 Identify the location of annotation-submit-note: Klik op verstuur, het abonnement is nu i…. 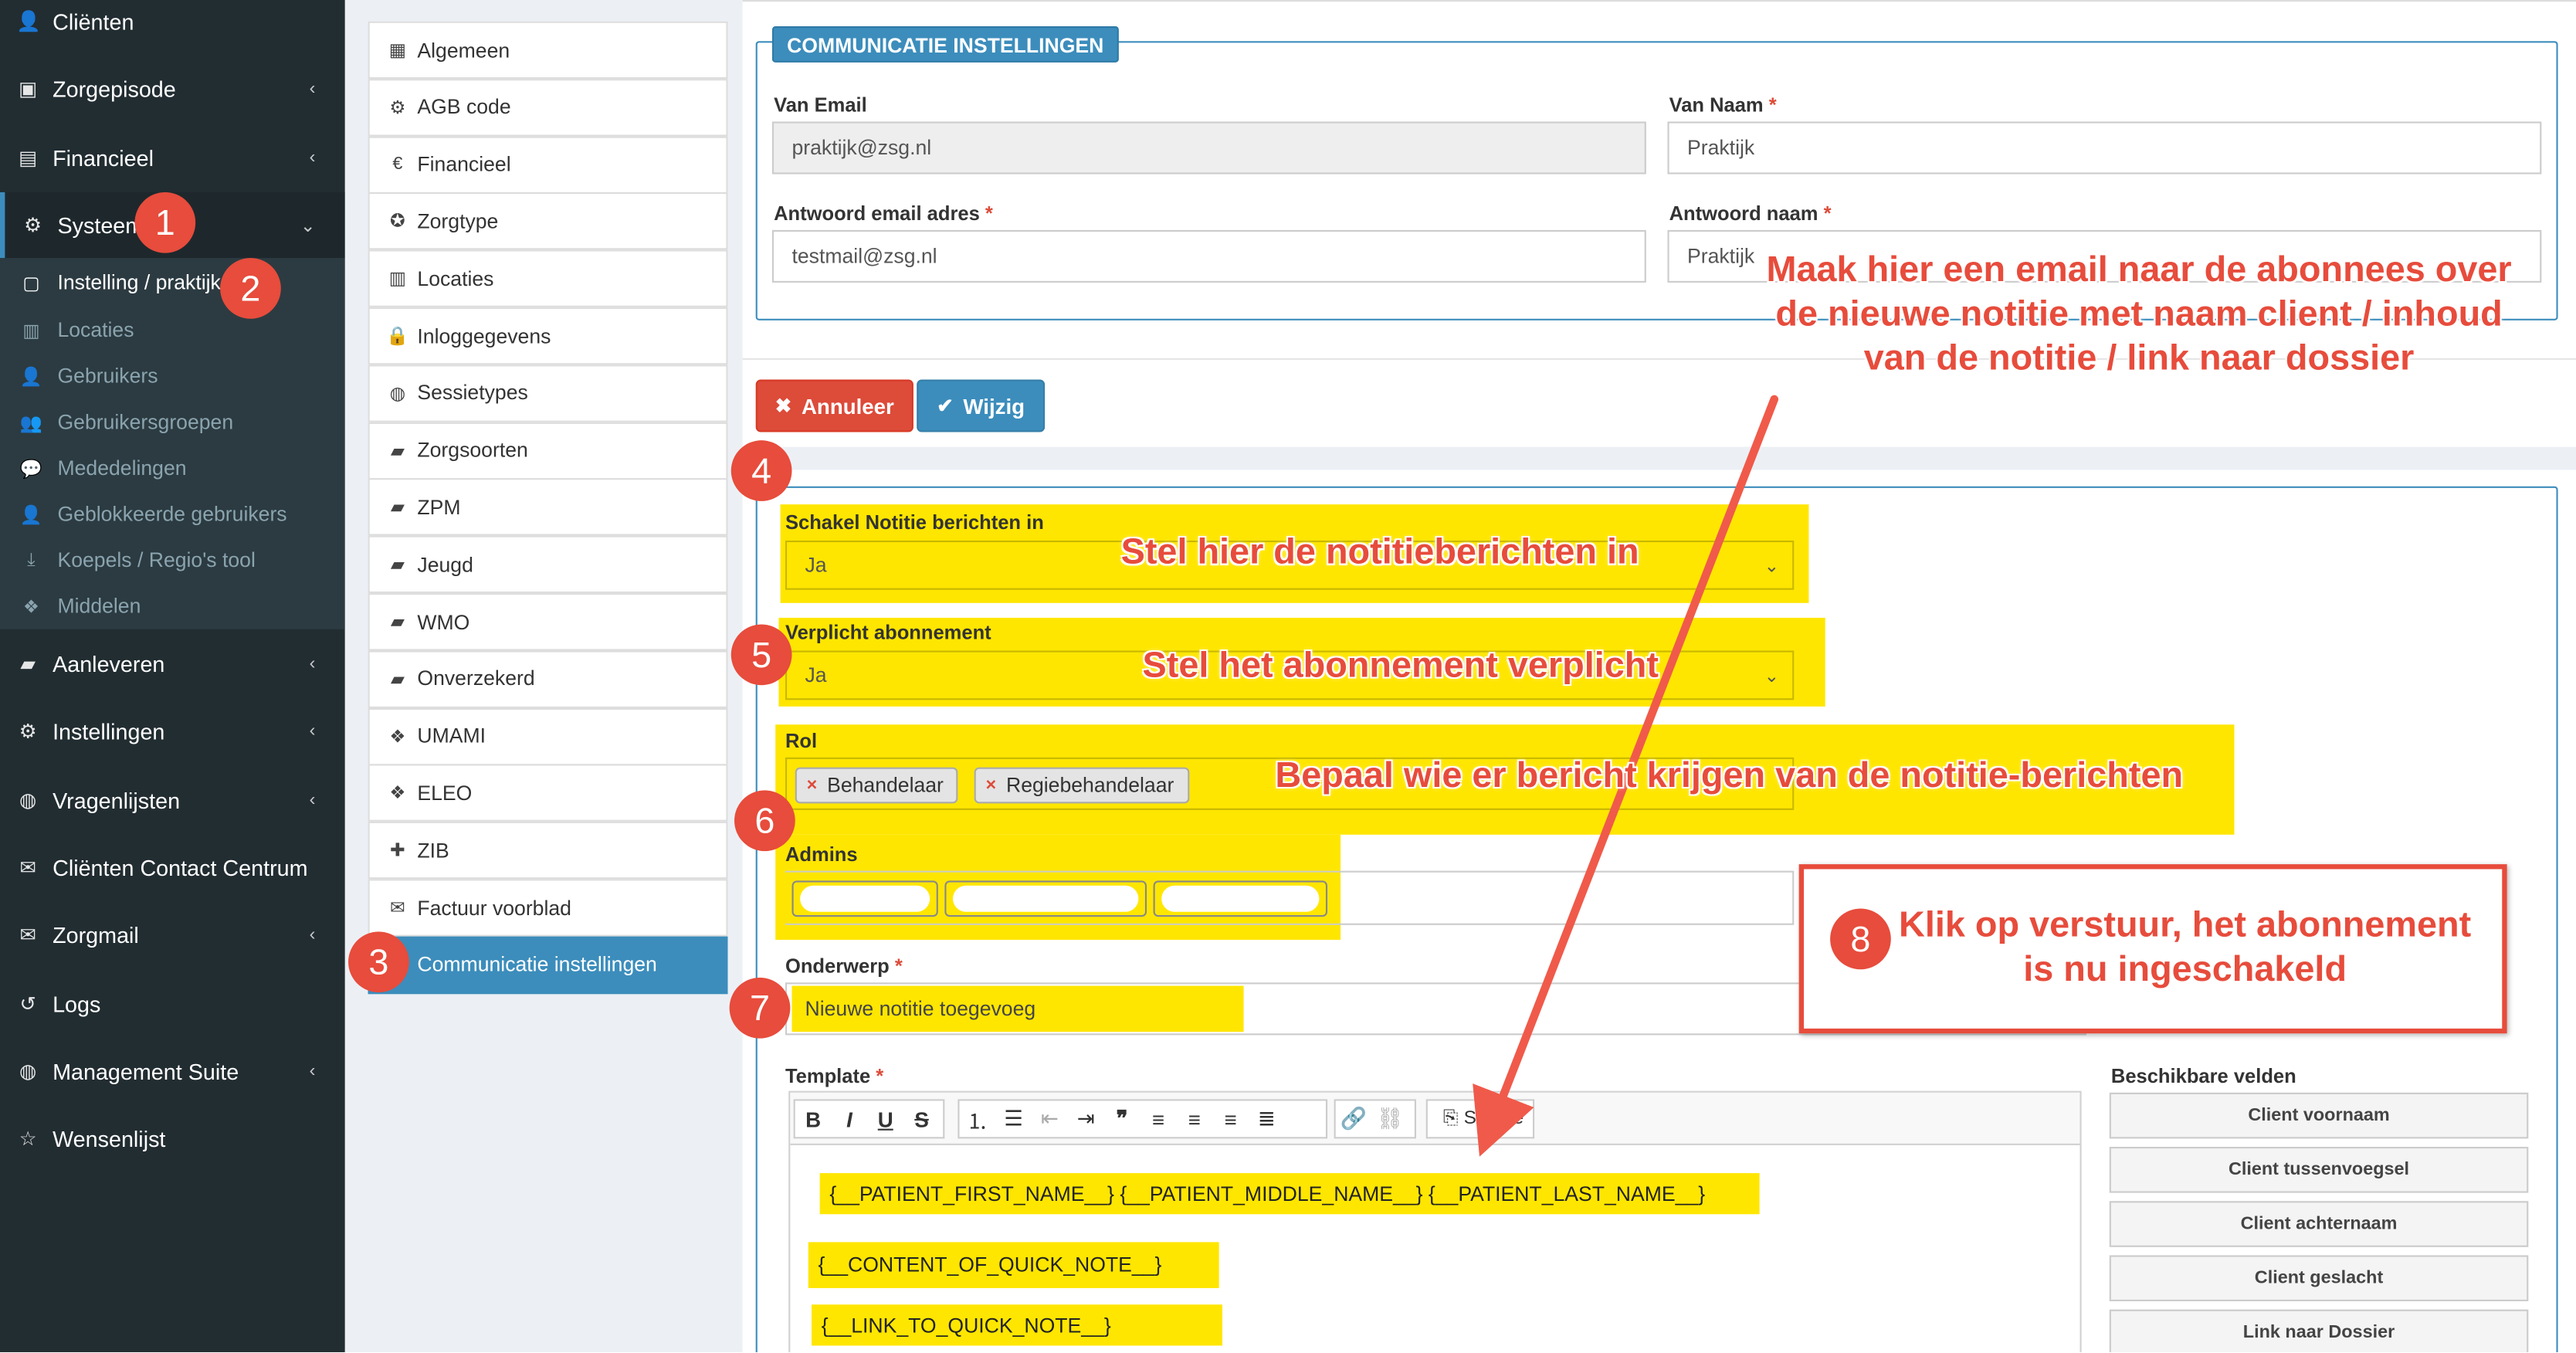
(2185, 947).